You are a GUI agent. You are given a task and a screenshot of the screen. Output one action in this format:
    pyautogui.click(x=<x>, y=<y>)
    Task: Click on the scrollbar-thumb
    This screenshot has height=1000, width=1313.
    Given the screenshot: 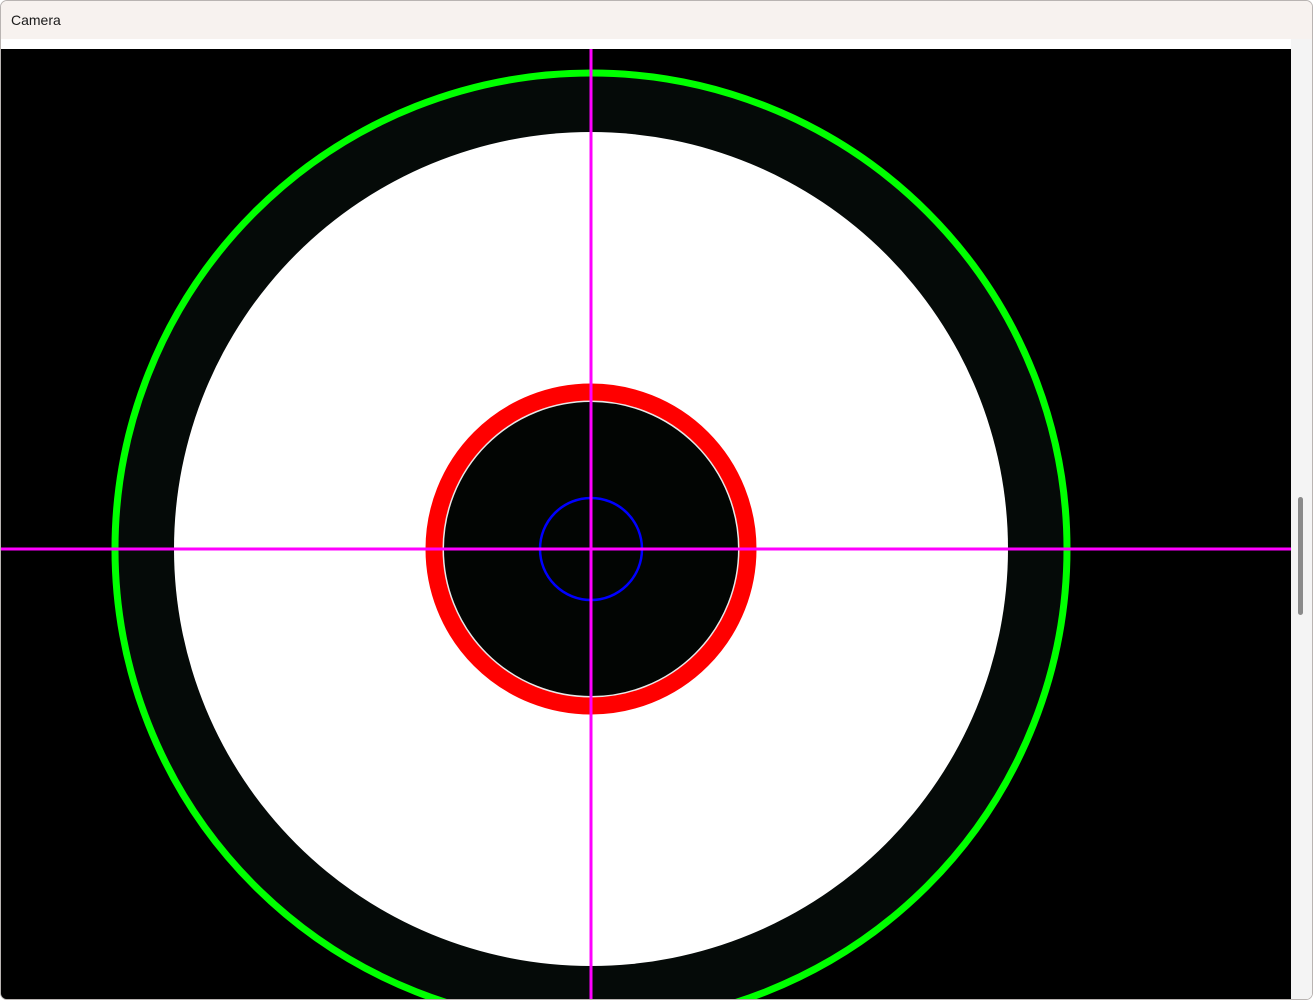 What is the action you would take?
    pyautogui.click(x=1300, y=556)
    